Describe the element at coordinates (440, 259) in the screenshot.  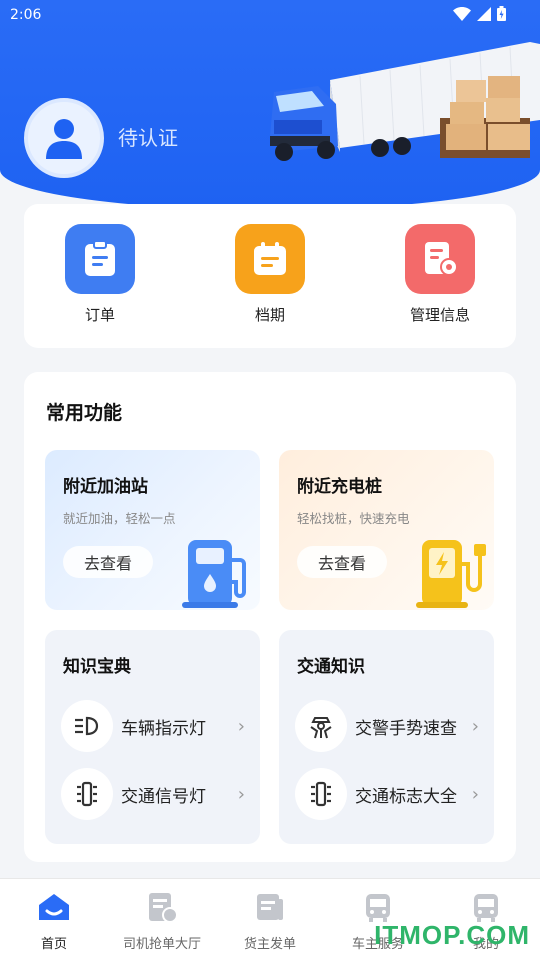
I see `doc-settings-icon` at that location.